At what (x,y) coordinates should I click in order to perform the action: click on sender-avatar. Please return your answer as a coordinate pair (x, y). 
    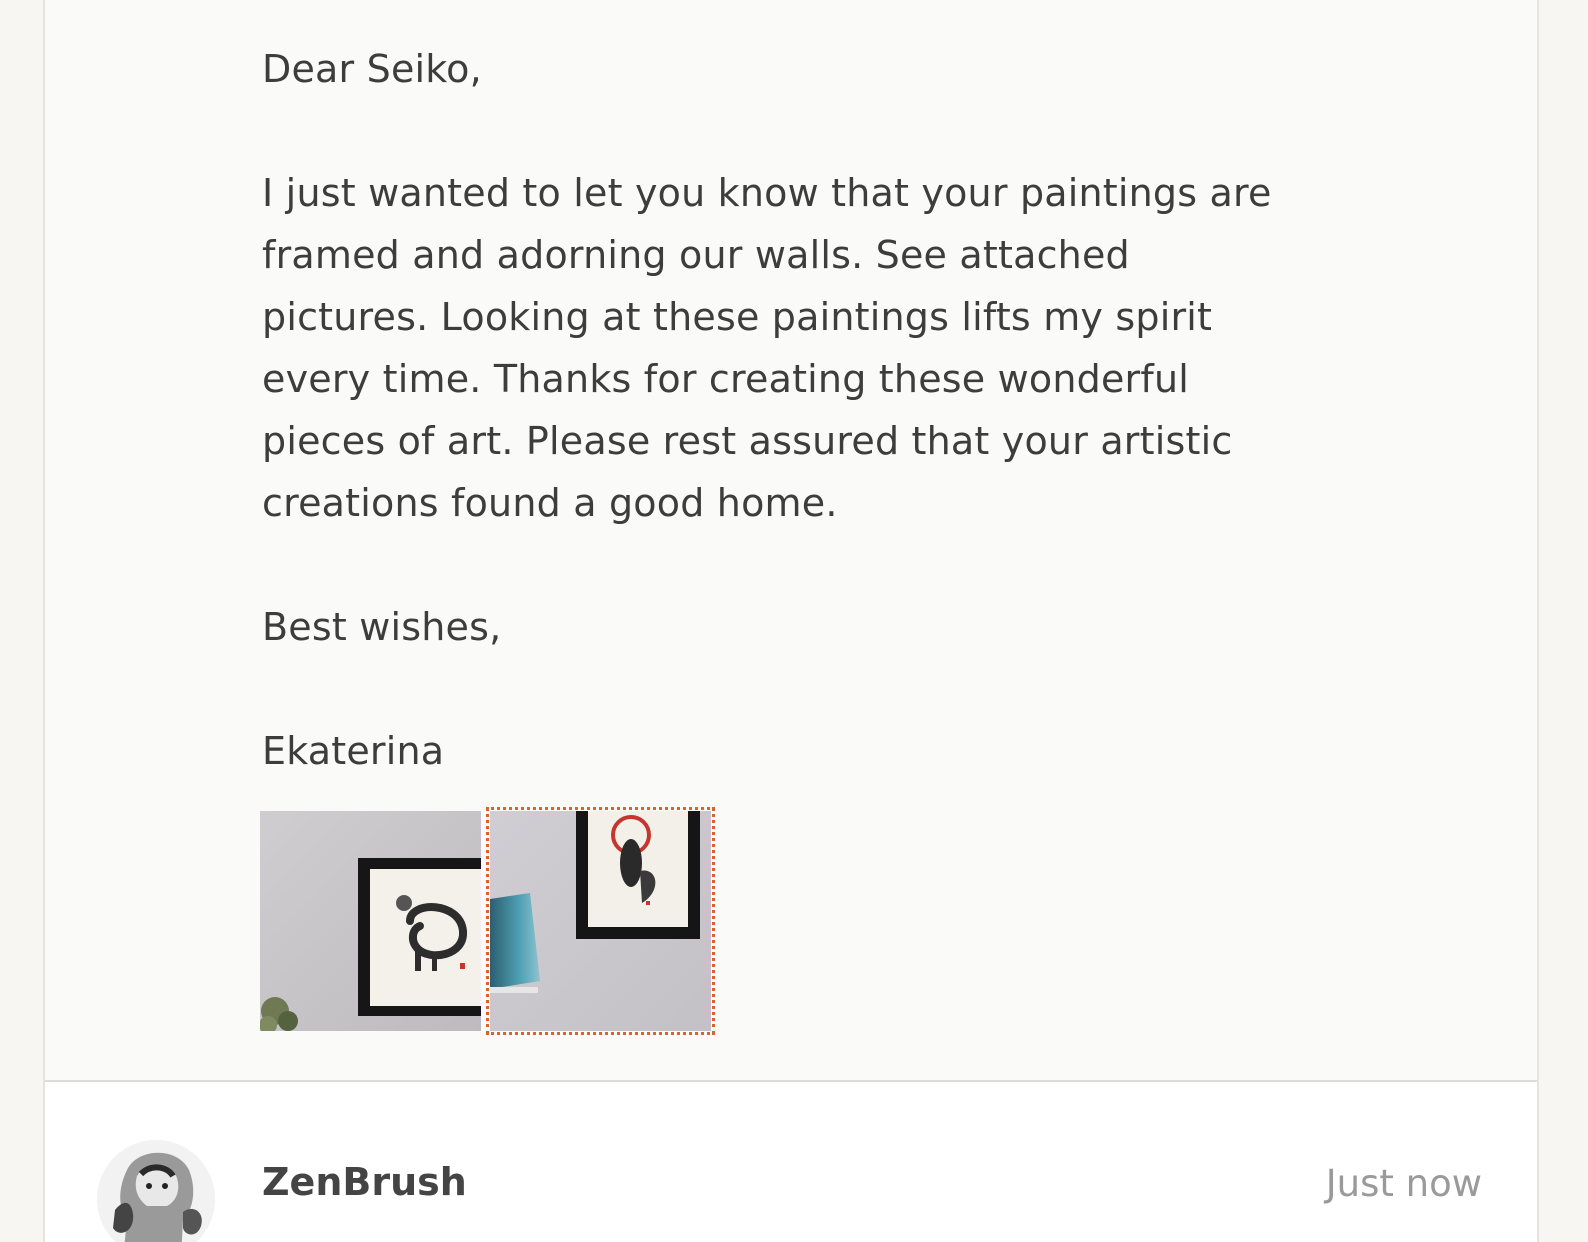
    Looking at the image, I should click on (156, 1191).